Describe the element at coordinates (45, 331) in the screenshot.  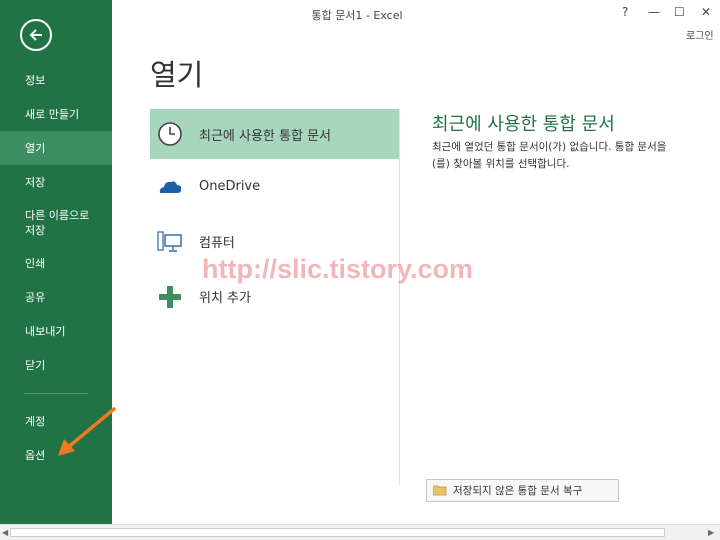
I see `sidebar-item-label: 내보내기` at that location.